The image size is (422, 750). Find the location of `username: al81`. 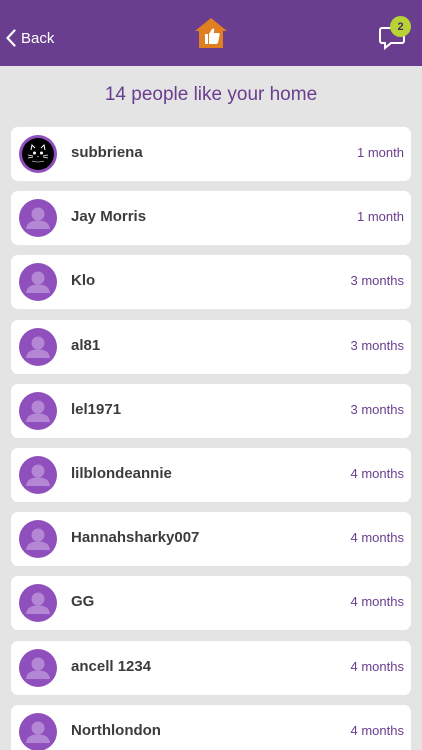

username: al81 is located at coordinates (85, 345).